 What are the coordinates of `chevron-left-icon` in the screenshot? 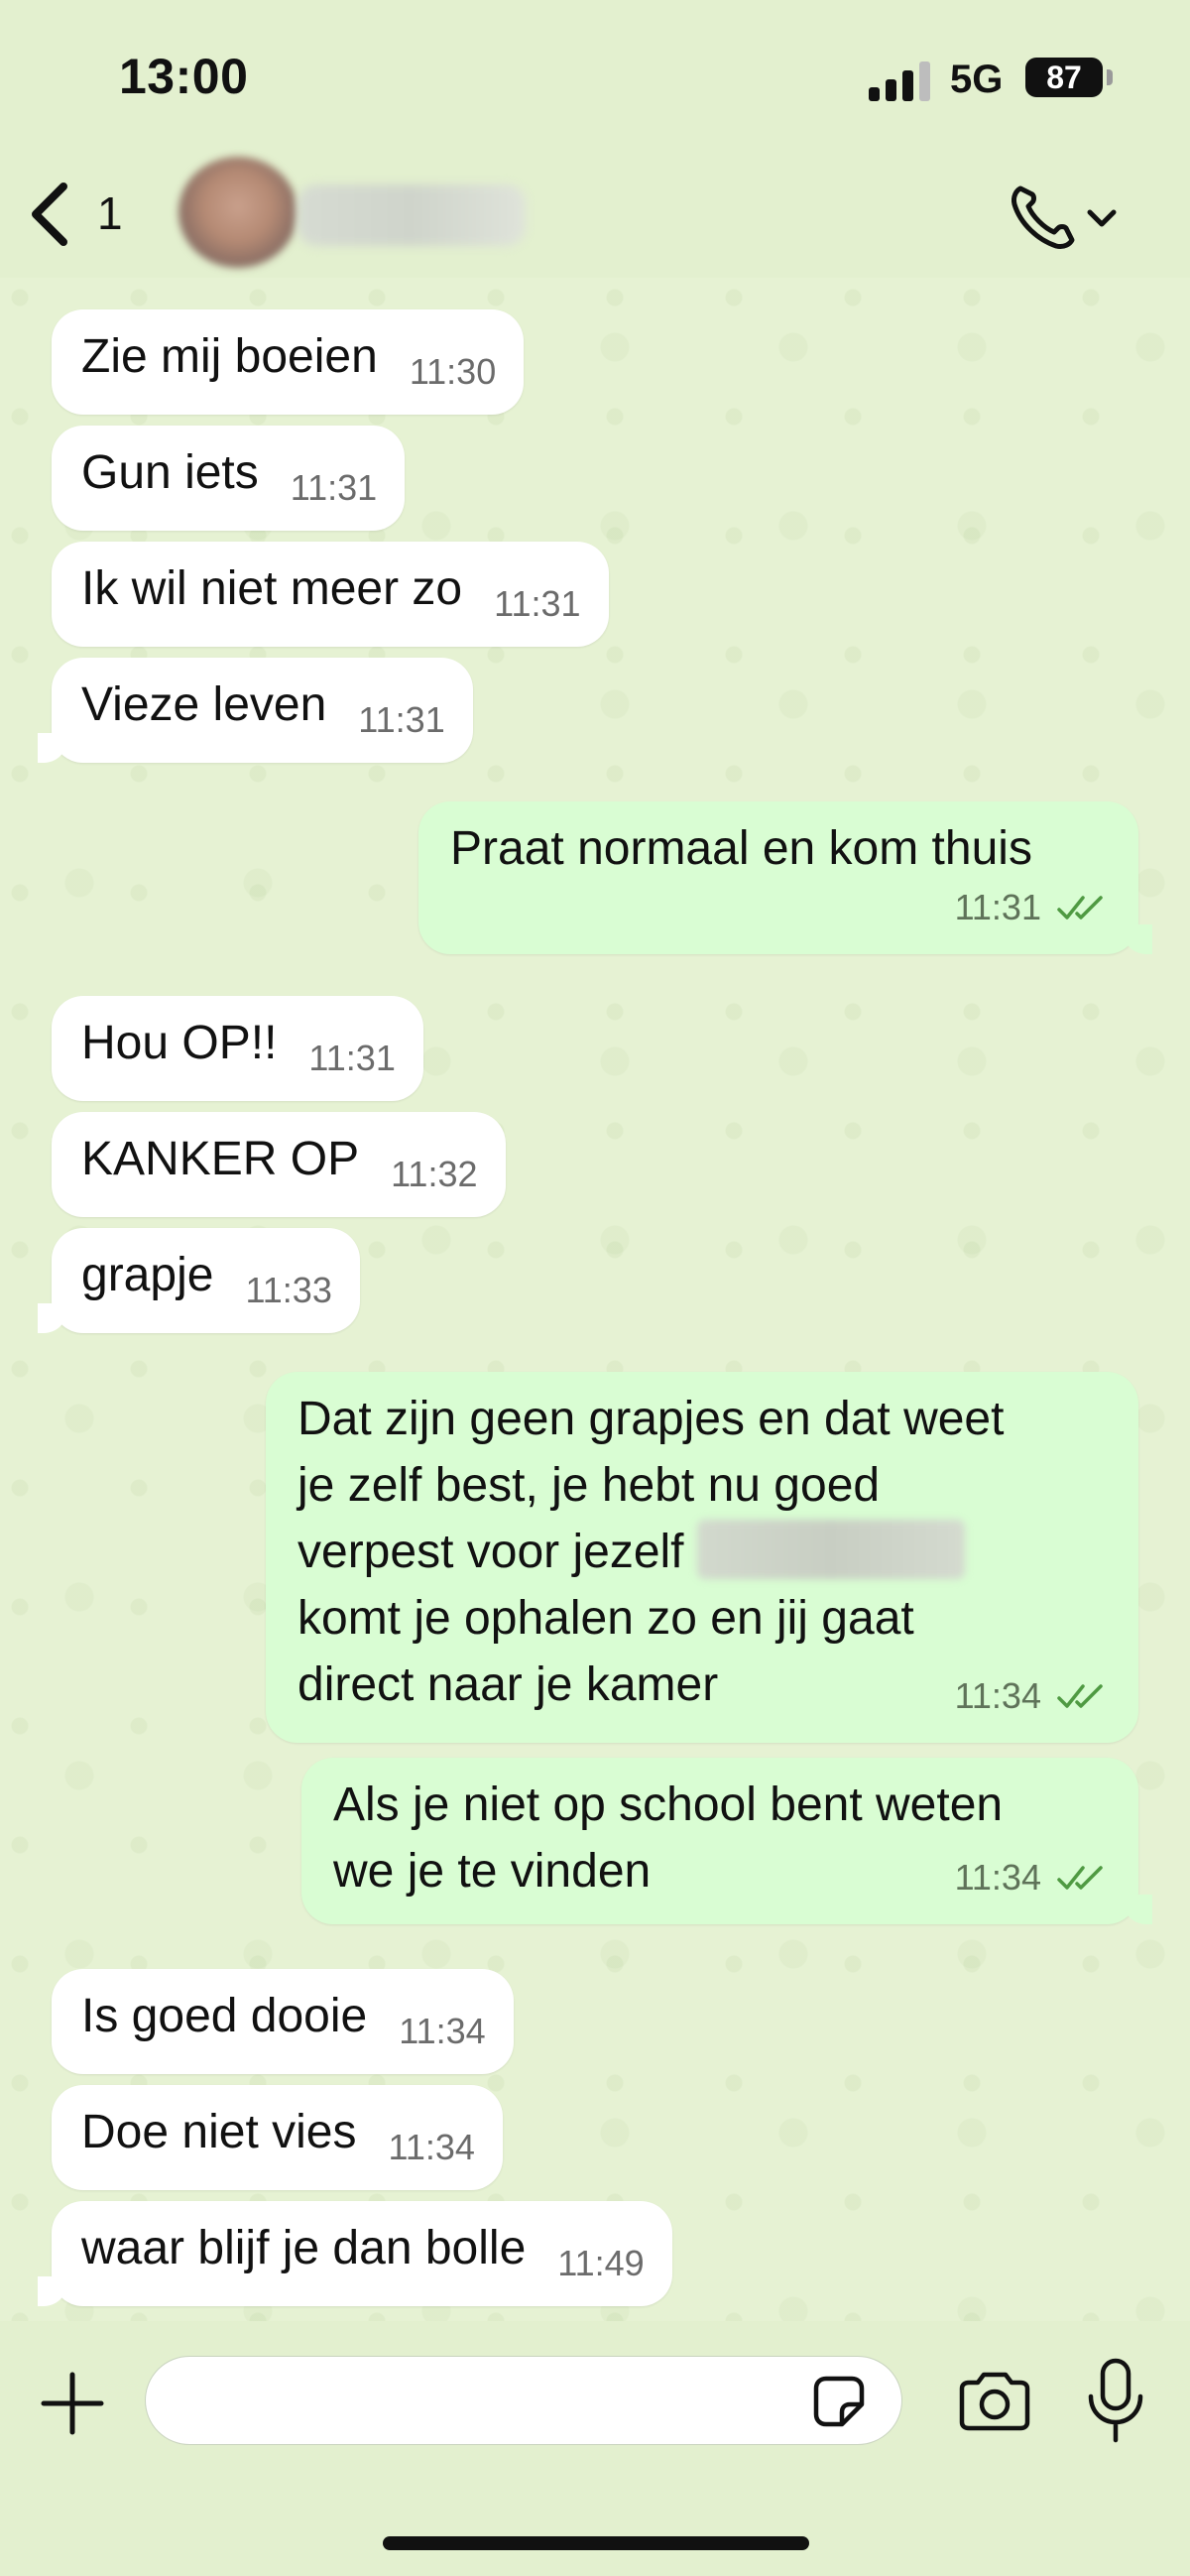 It's located at (49, 214).